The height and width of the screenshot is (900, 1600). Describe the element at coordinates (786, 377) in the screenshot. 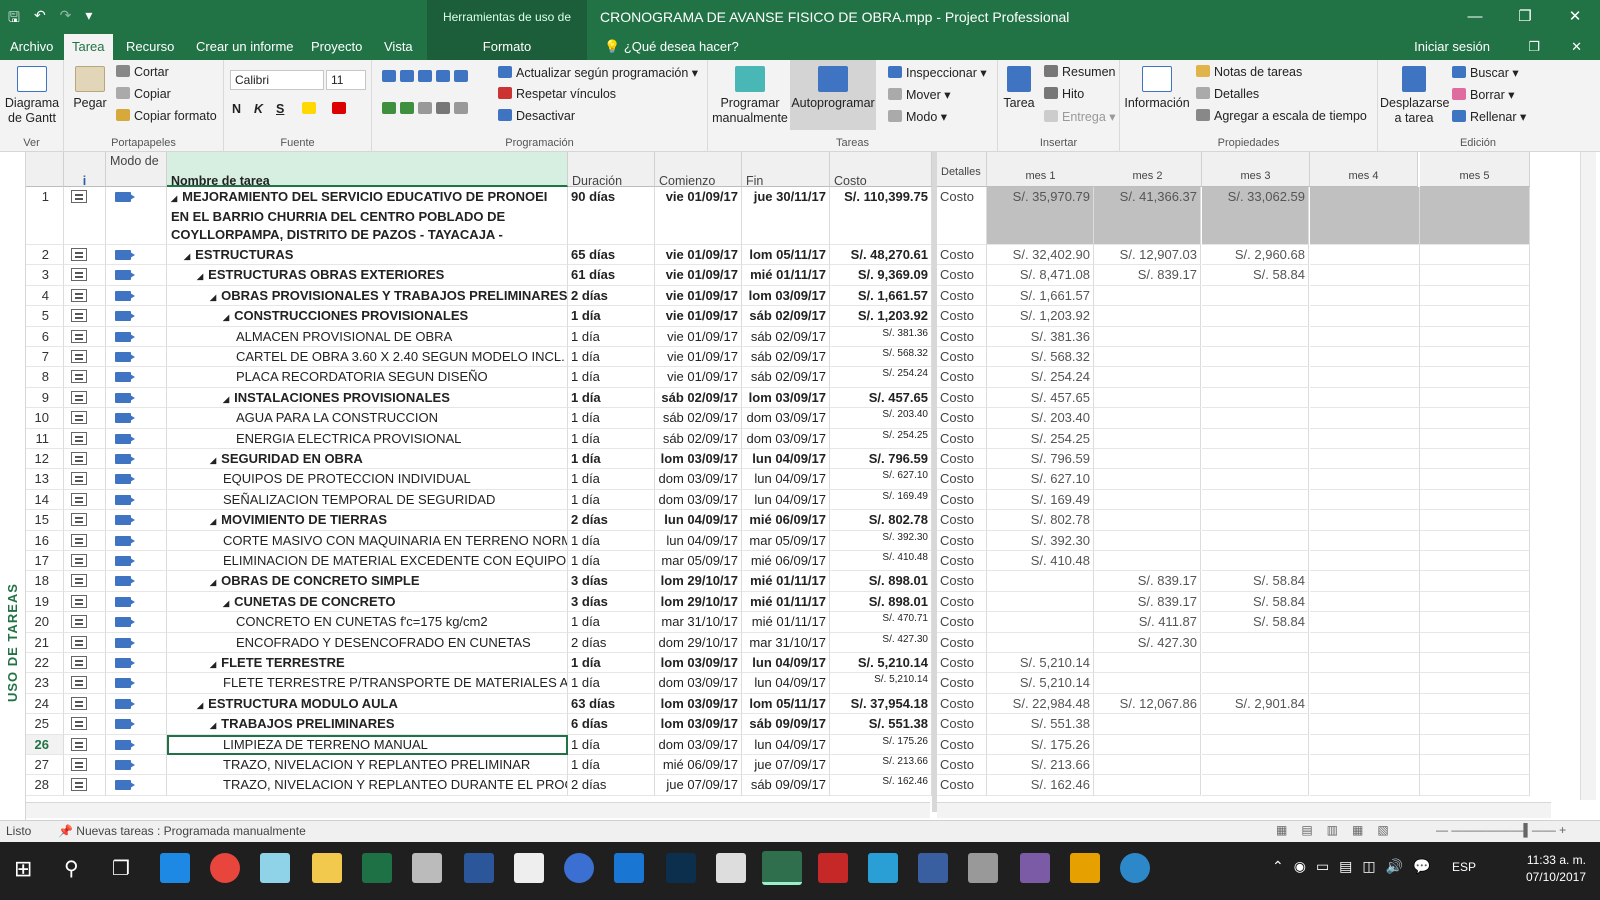

I see `finish-cell: sáb 02/09/17` at that location.